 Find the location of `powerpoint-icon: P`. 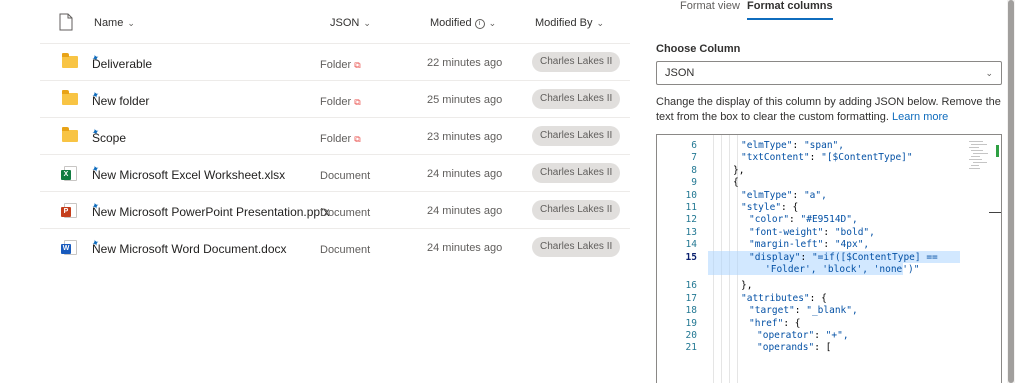

powerpoint-icon: P is located at coordinates (69, 210).